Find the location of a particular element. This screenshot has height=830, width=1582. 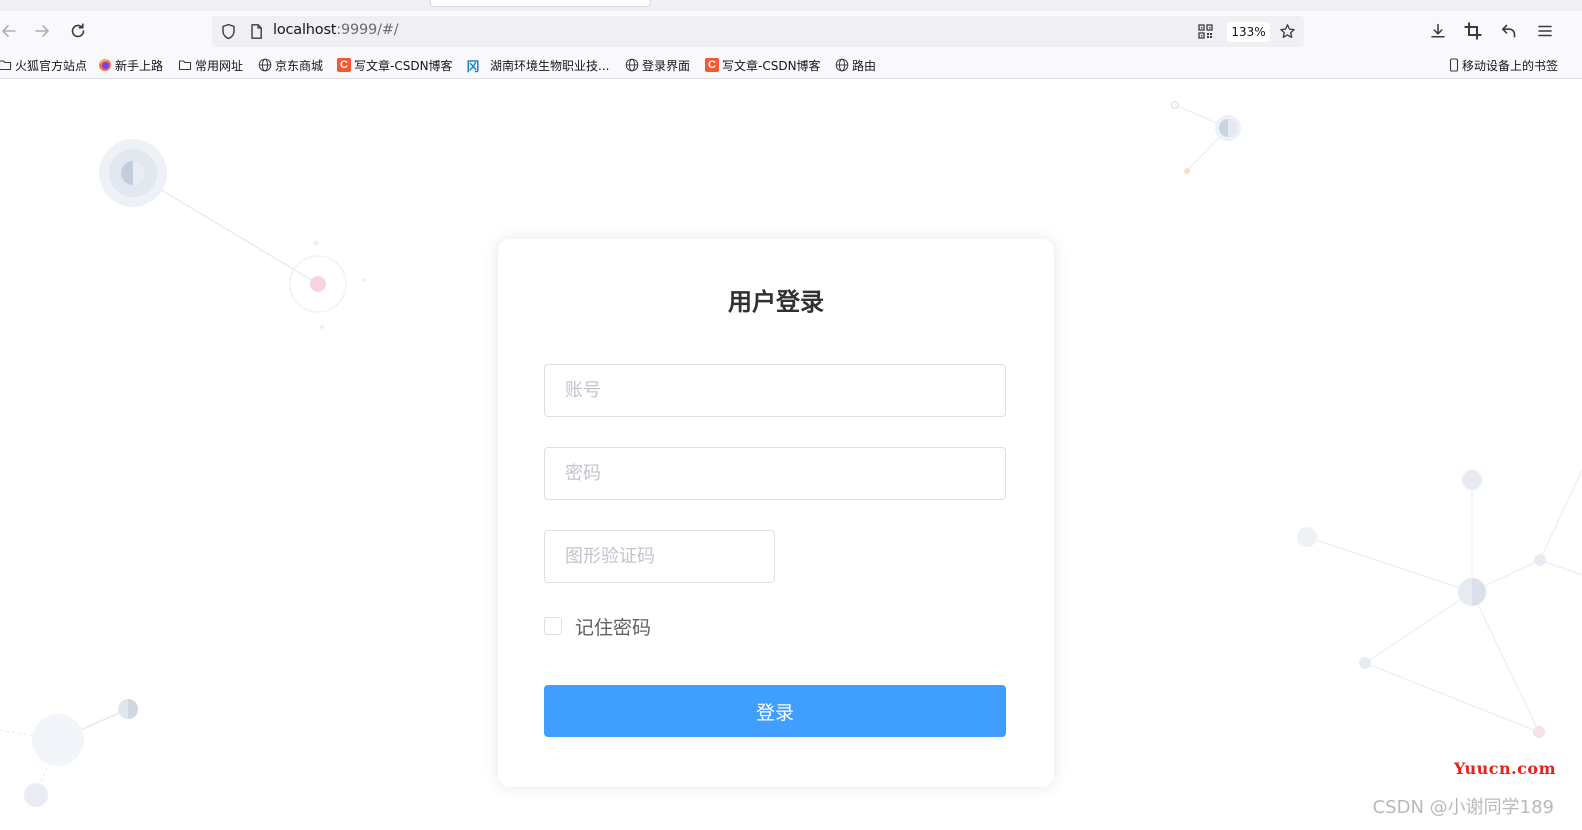

bookmark-item: 登录界面 is located at coordinates (657, 65).